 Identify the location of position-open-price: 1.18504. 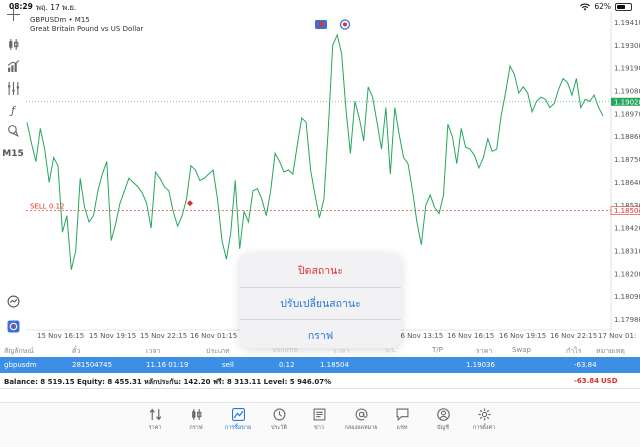
(334, 365).